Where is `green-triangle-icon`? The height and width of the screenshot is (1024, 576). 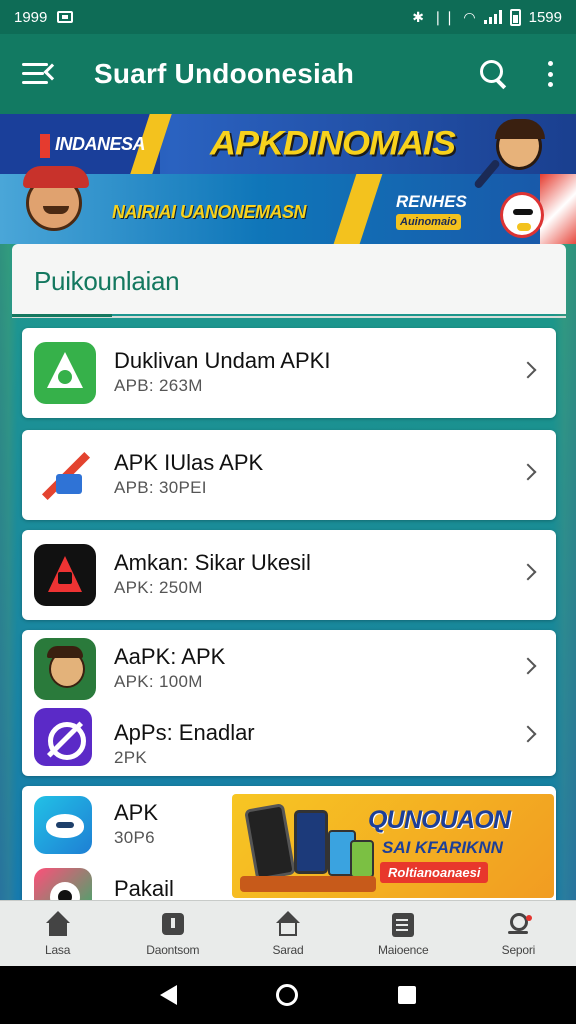 green-triangle-icon is located at coordinates (65, 373).